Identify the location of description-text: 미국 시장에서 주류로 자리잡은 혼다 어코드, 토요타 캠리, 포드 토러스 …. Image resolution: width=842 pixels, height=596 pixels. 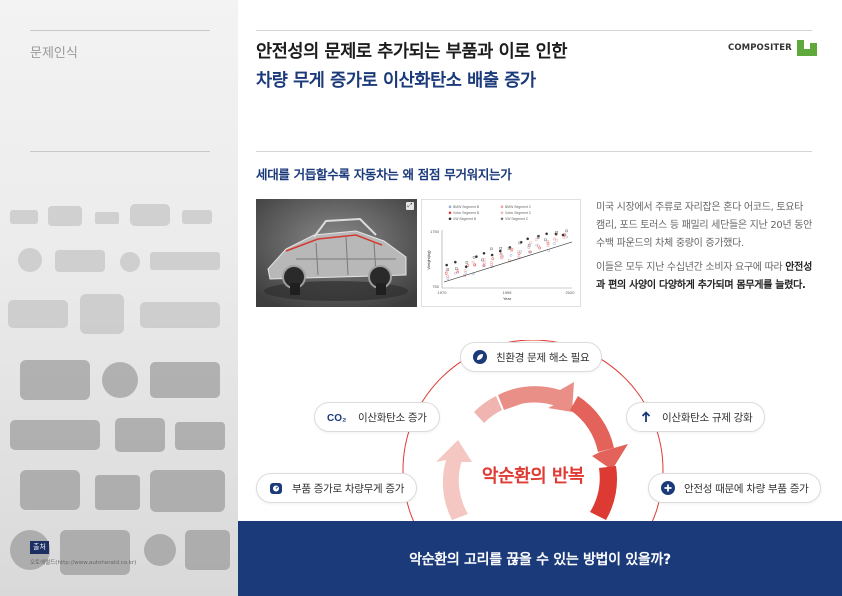
(705, 250).